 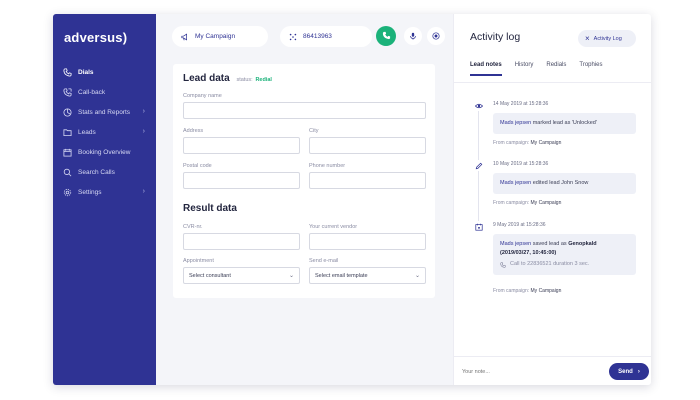 I want to click on entry-target: Genopkald, so click(x=582, y=244).